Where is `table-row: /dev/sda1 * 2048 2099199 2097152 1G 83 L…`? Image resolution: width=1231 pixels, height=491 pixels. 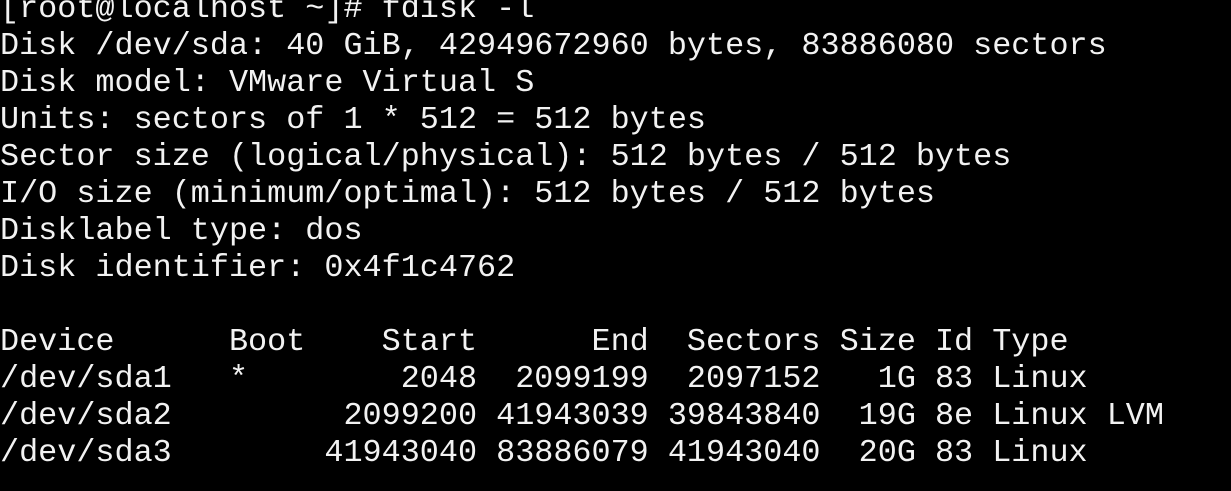 table-row: /dev/sda1 * 2048 2099199 2097152 1G 83 L… is located at coordinates (544, 379).